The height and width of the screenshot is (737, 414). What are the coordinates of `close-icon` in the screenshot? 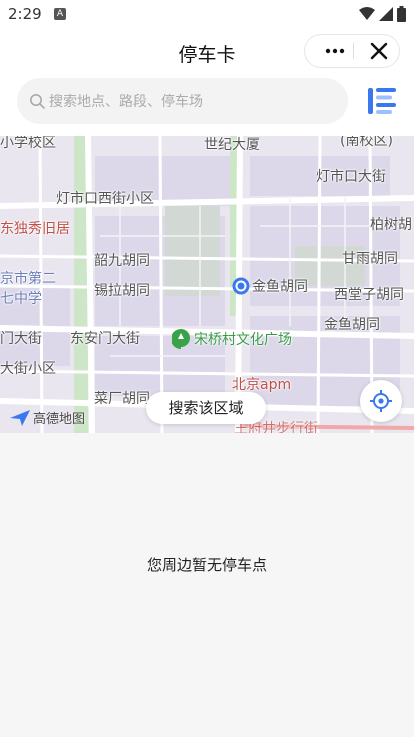 It's located at (379, 51).